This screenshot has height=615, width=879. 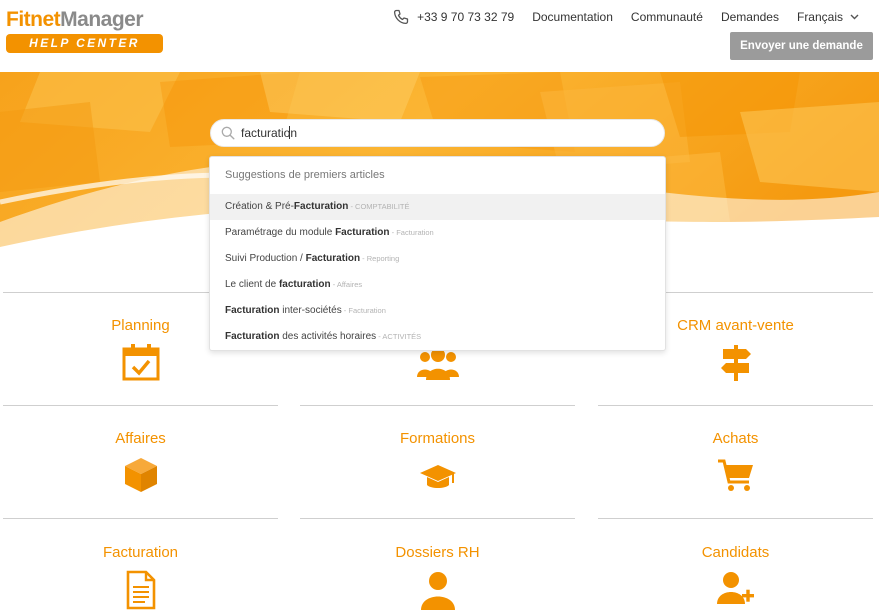 I want to click on category-title: Achats, so click(x=735, y=438).